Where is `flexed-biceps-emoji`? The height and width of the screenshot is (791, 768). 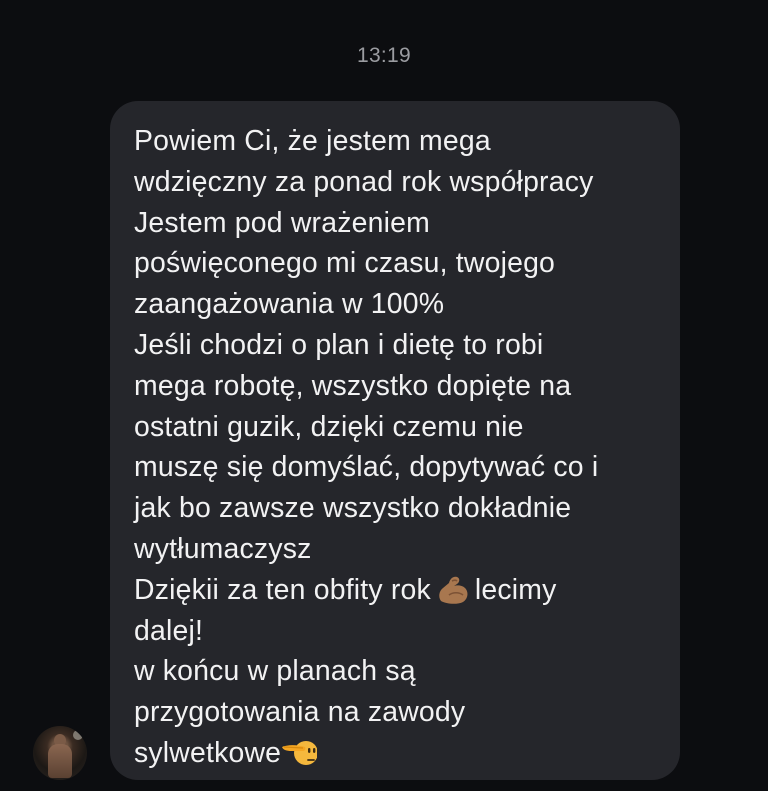 flexed-biceps-emoji is located at coordinates (453, 590).